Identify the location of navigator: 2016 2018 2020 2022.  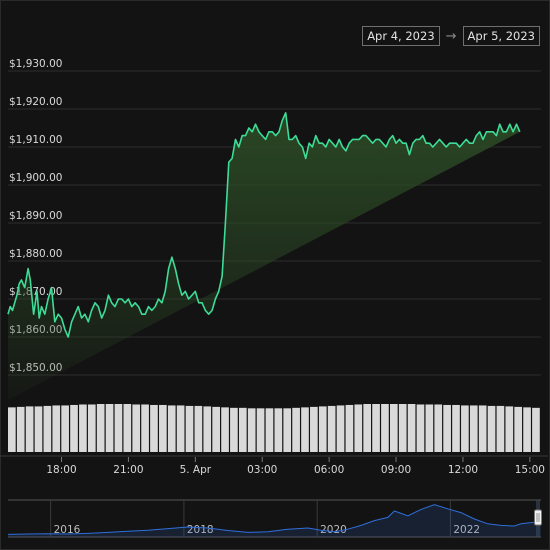
(274, 518).